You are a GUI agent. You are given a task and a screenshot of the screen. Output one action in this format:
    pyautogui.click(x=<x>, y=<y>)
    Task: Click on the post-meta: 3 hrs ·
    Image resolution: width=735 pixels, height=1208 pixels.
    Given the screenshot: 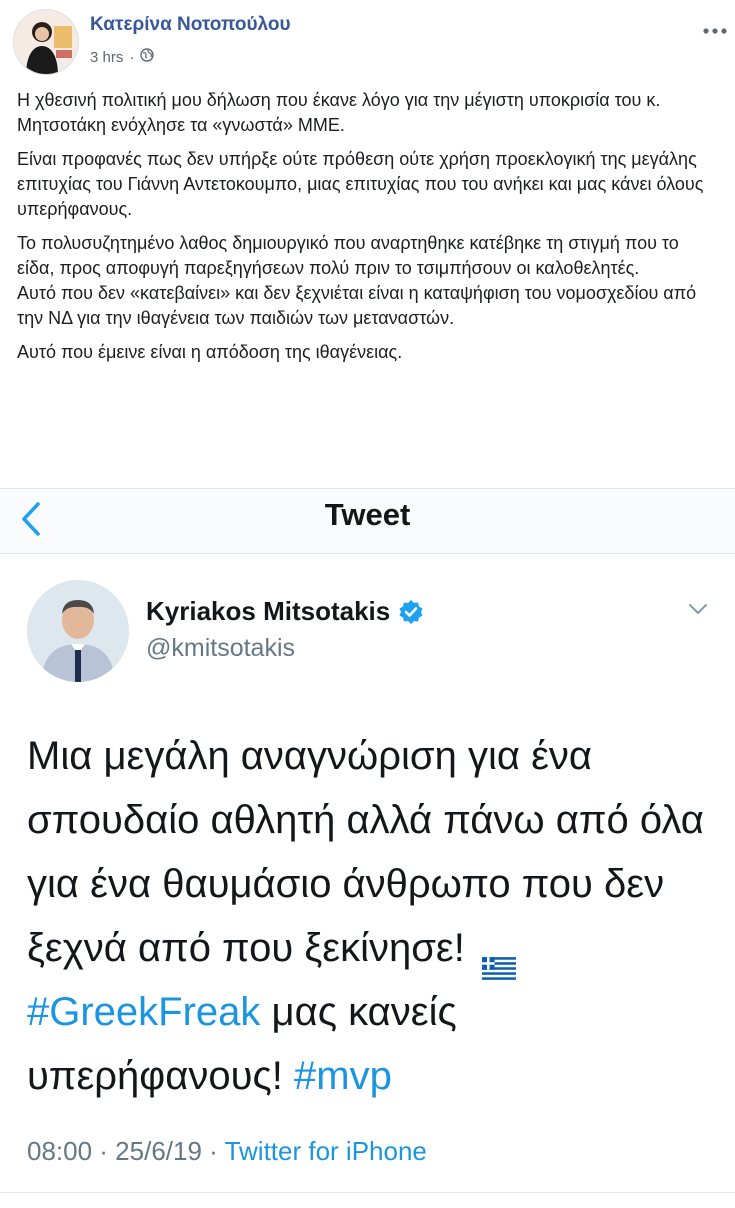 What is the action you would take?
    pyautogui.click(x=122, y=57)
    